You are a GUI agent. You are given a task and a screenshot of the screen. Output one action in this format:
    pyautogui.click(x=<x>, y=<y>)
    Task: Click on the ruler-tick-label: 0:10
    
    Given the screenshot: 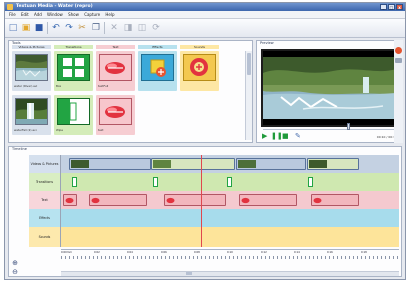 What is the action you would take?
    pyautogui.click(x=230, y=252)
    